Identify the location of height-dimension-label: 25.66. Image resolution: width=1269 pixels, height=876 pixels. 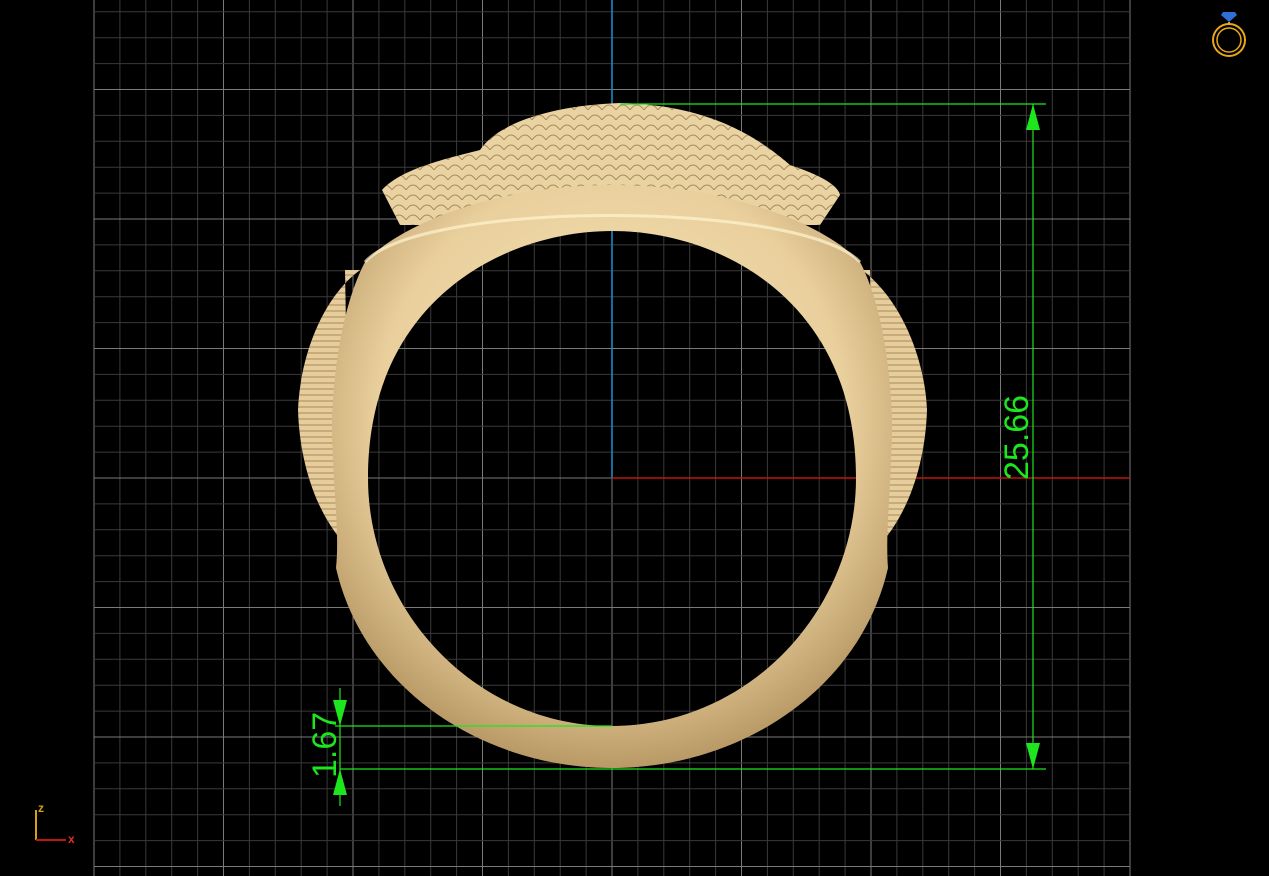
(1017, 437).